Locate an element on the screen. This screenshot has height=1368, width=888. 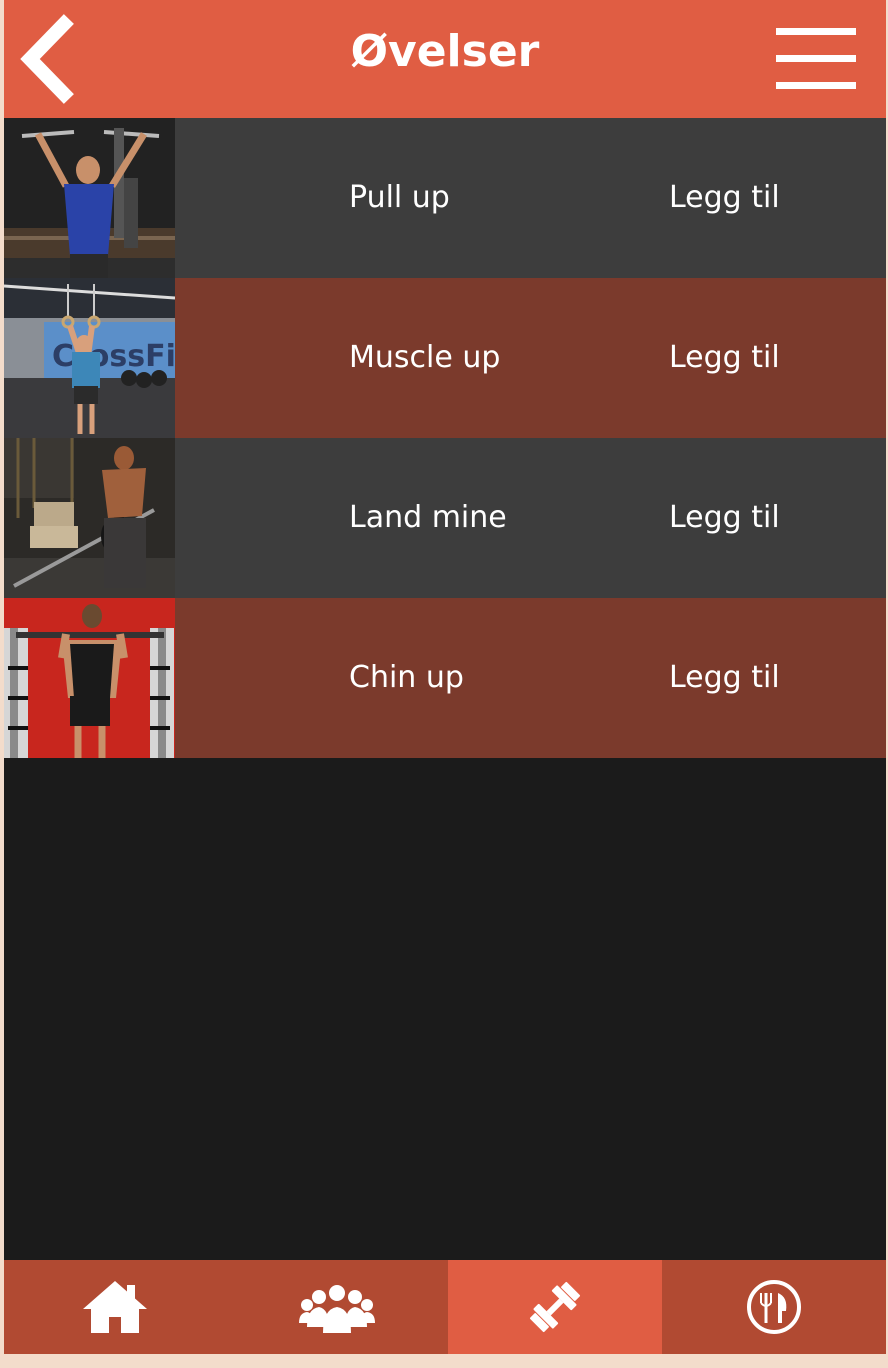
menu-button is located at coordinates (814, 59).